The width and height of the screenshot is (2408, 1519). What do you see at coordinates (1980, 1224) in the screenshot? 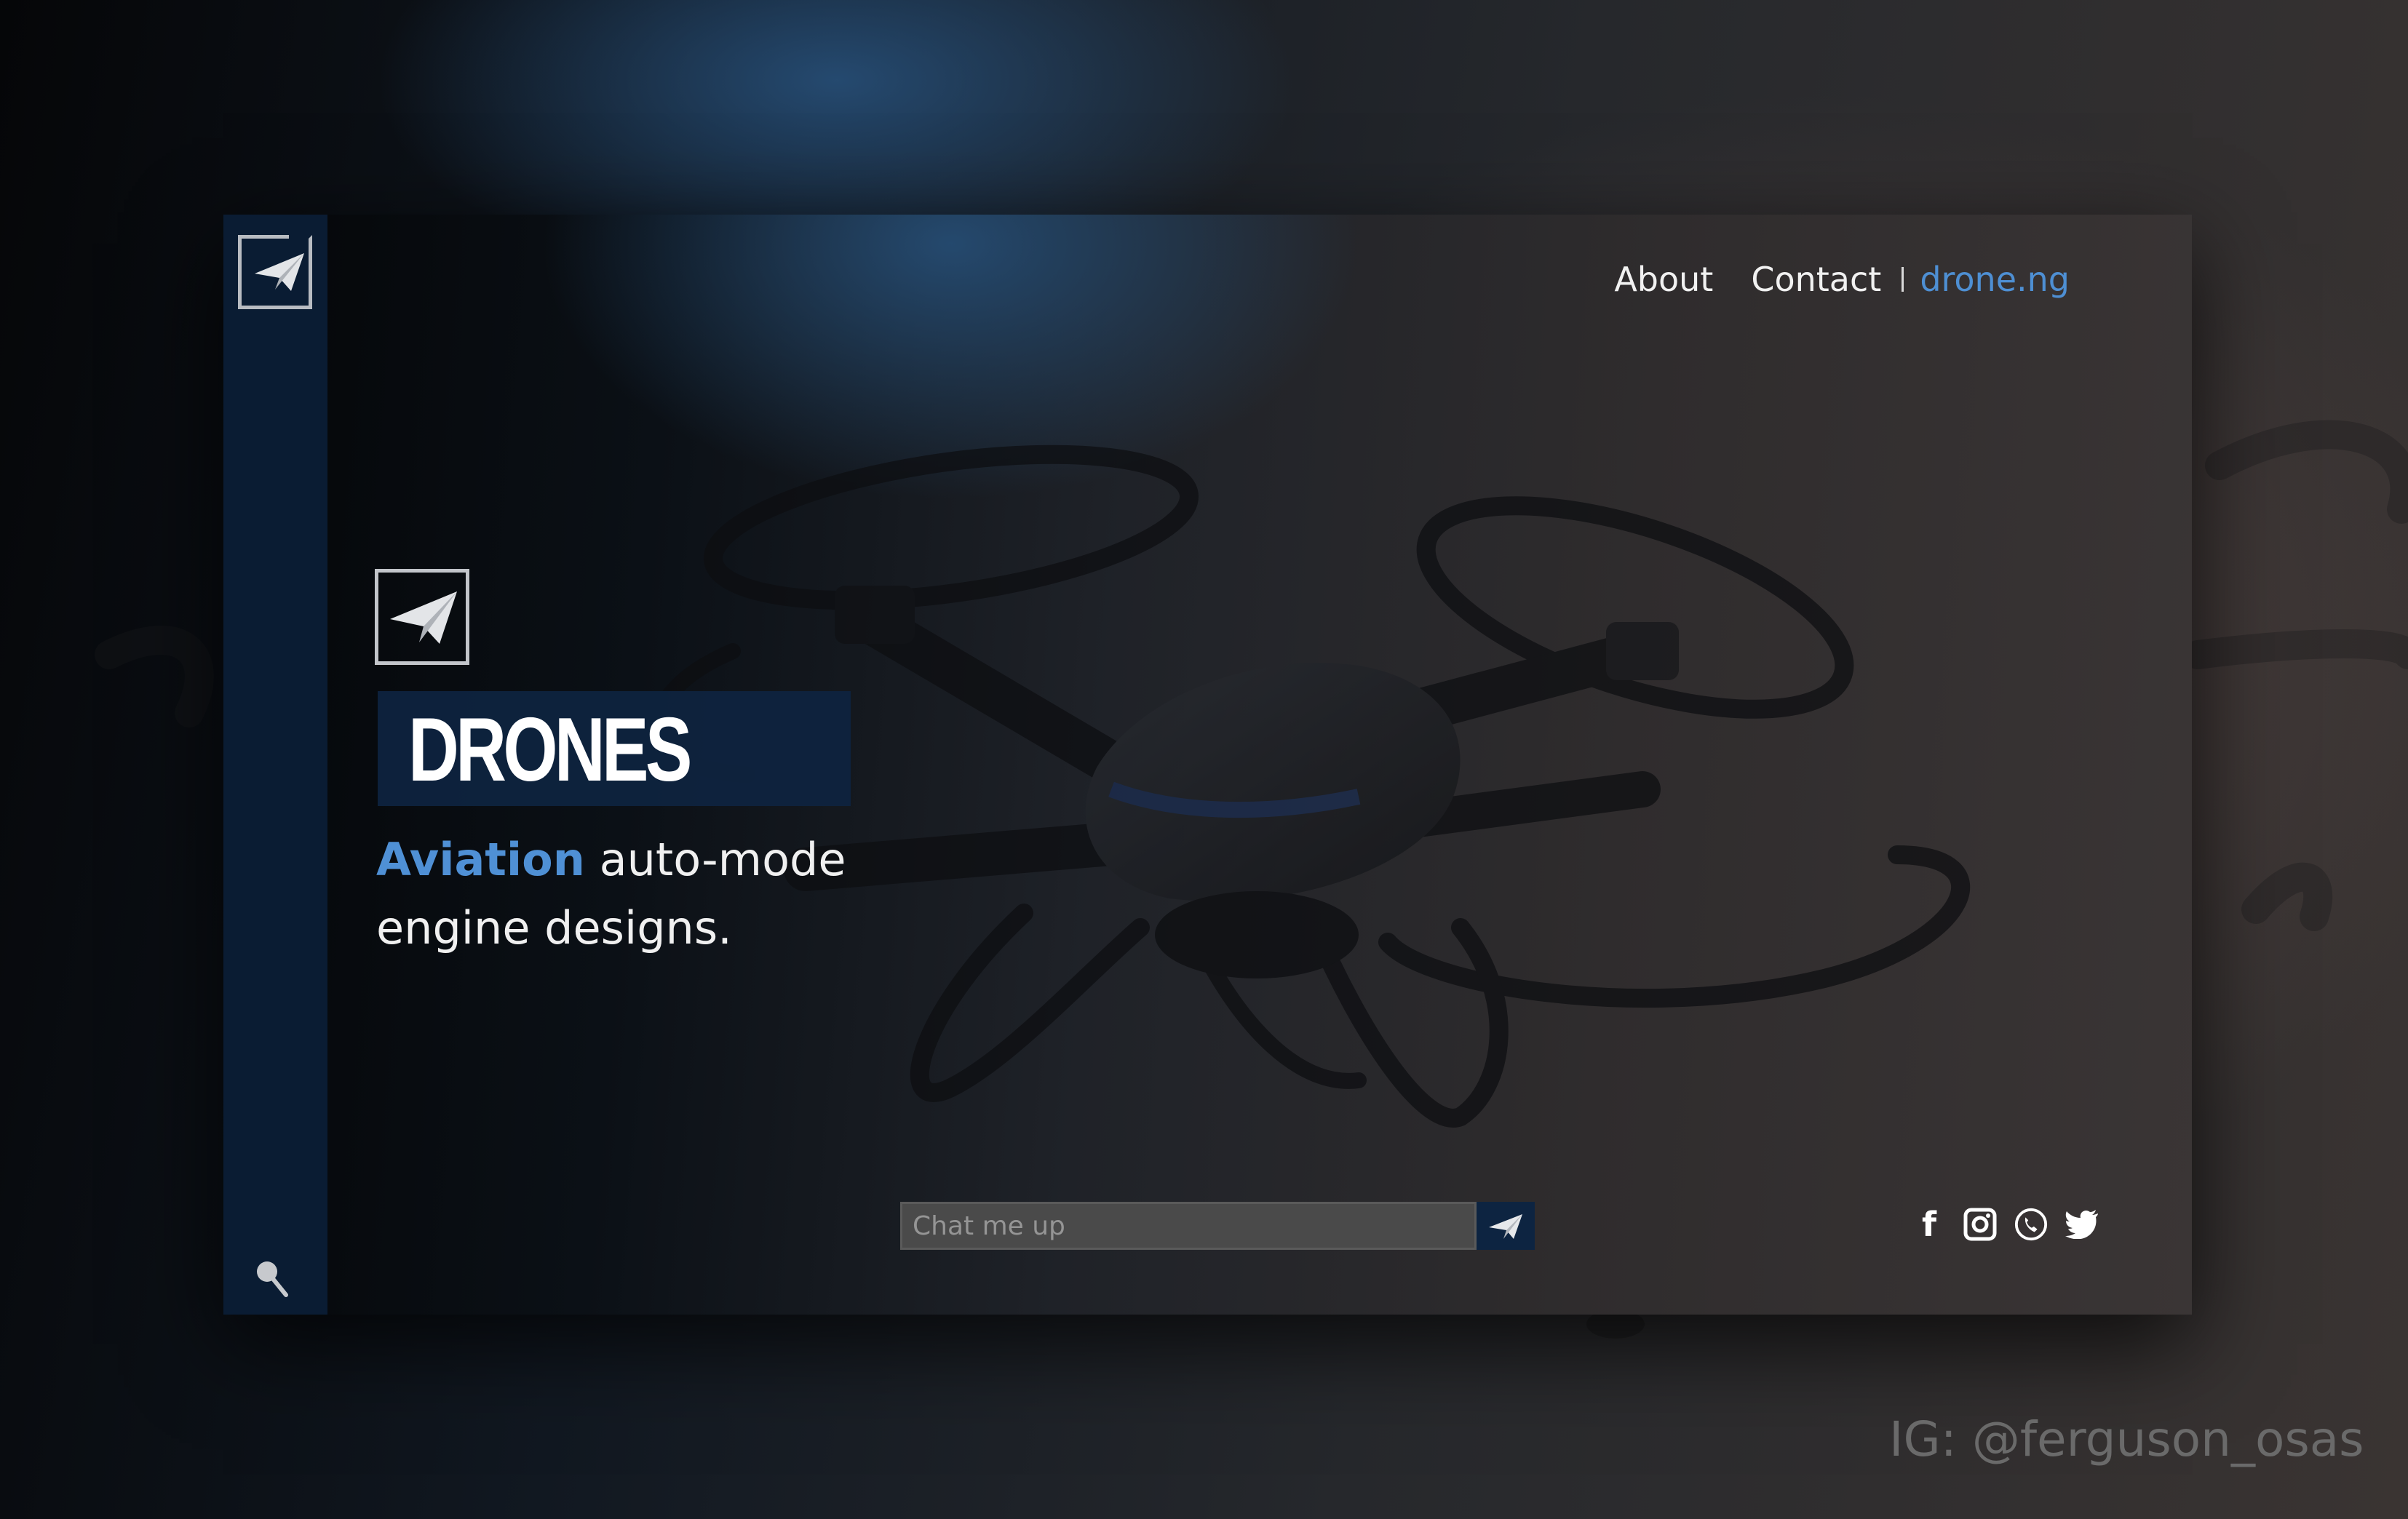
I see `instagram-icon` at bounding box center [1980, 1224].